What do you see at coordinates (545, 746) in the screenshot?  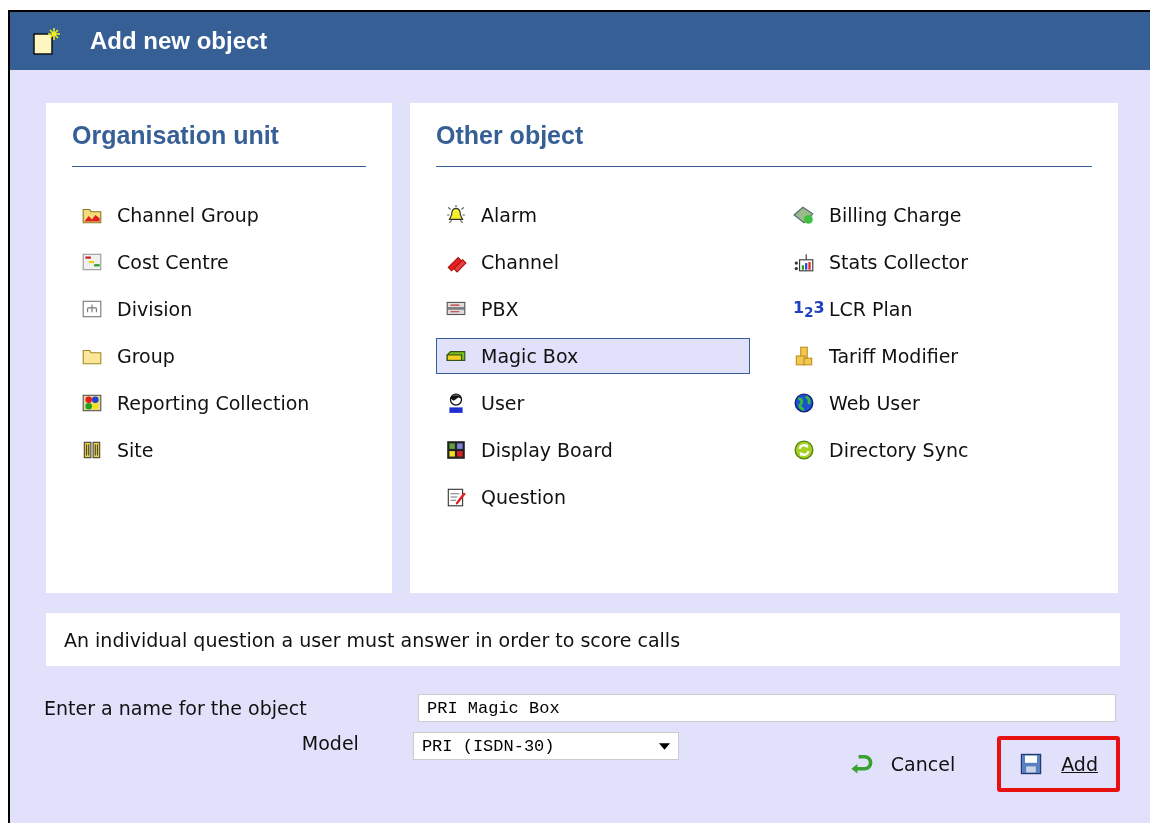 I see `model-dropdown: PRI (ISDN-30)` at bounding box center [545, 746].